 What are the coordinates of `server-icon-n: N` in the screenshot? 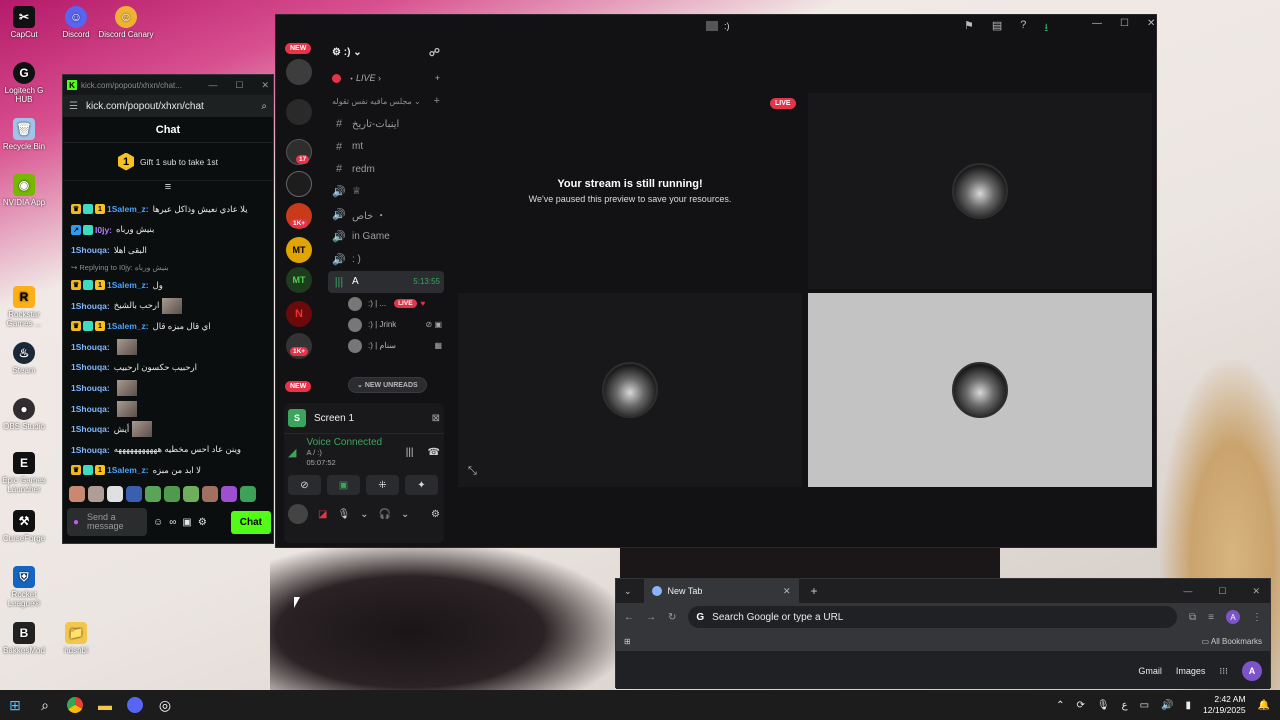 It's located at (299, 314).